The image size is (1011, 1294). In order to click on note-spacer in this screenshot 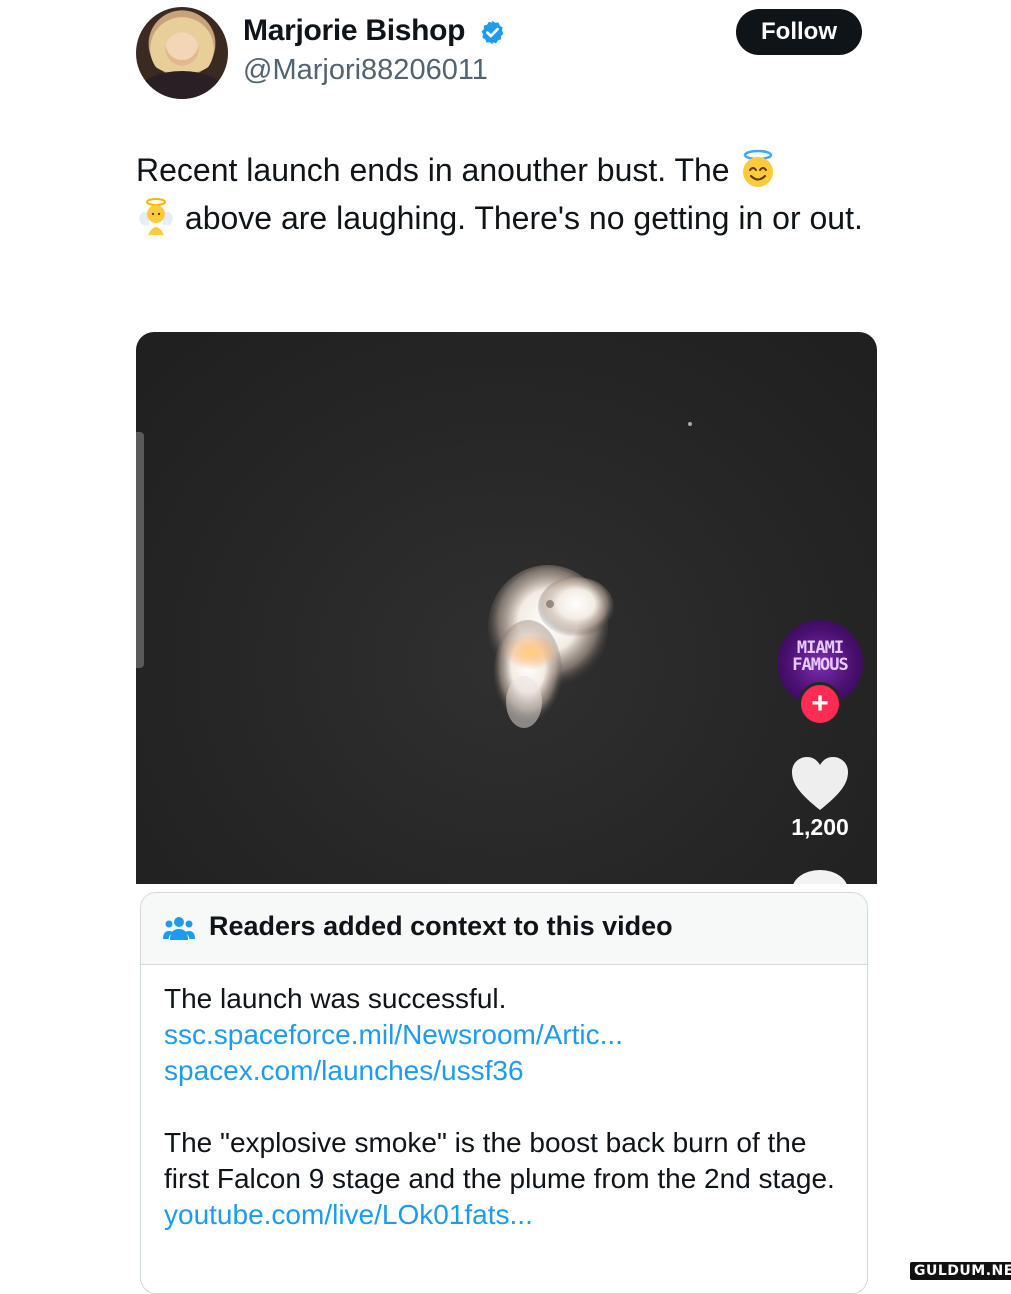, I will do `click(509, 1107)`.